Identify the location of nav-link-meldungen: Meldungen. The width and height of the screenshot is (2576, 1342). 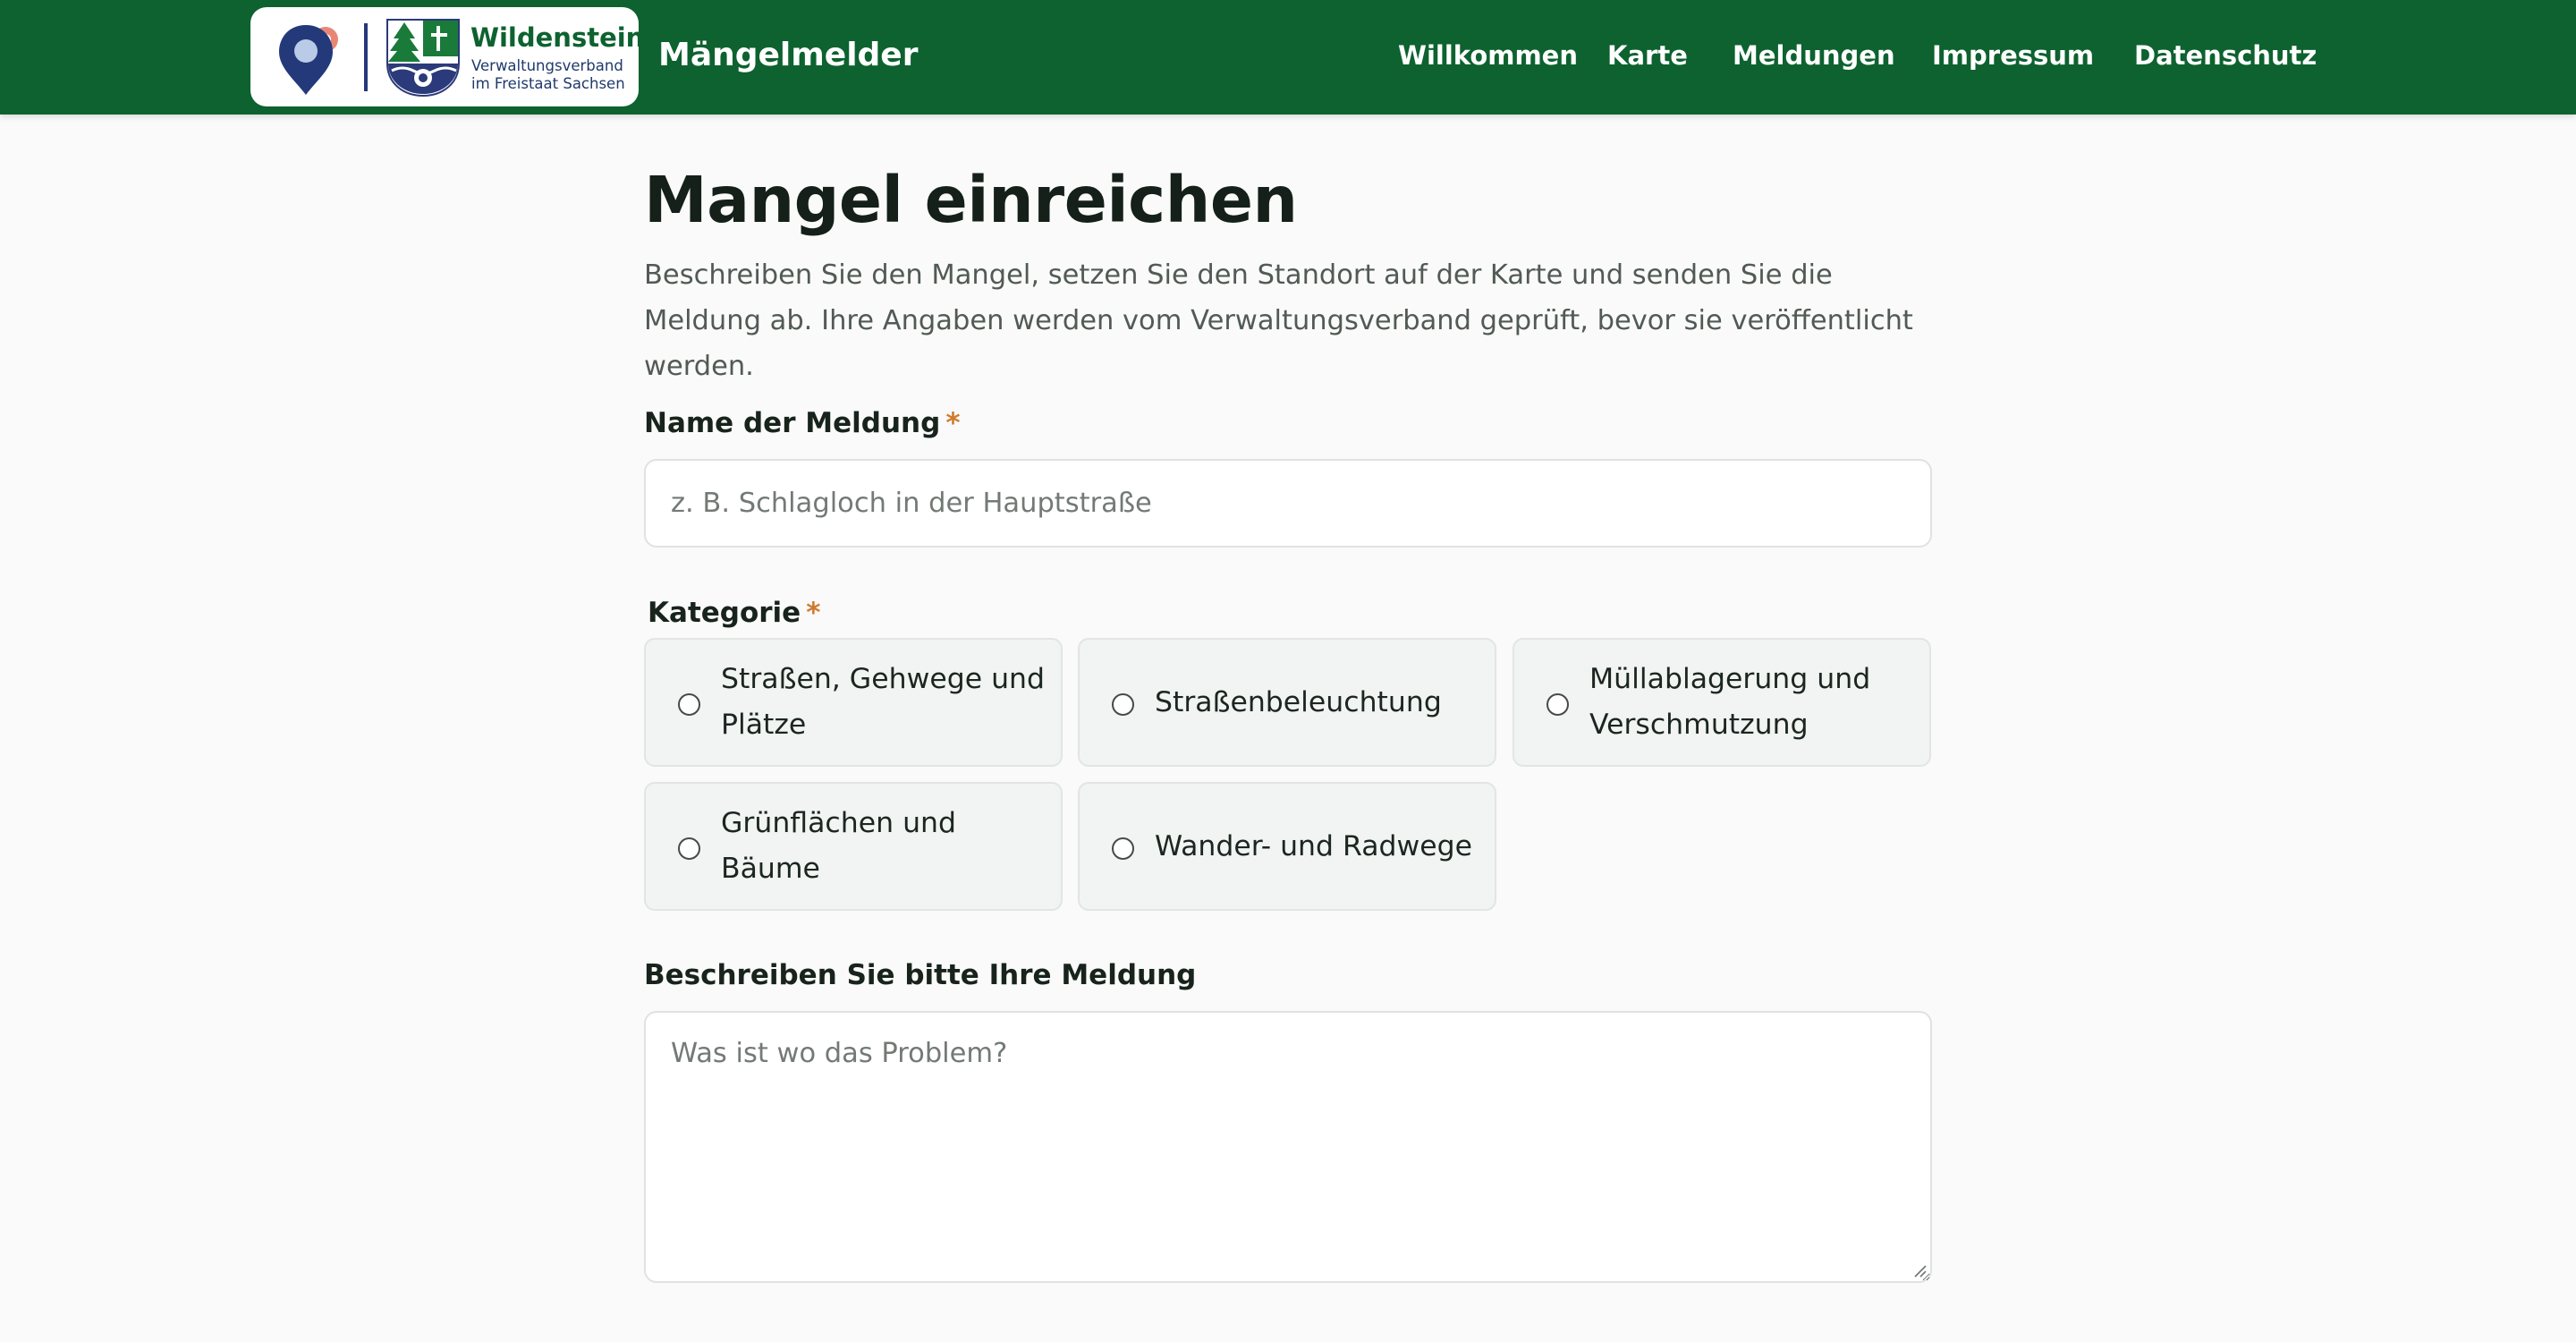
(1814, 56).